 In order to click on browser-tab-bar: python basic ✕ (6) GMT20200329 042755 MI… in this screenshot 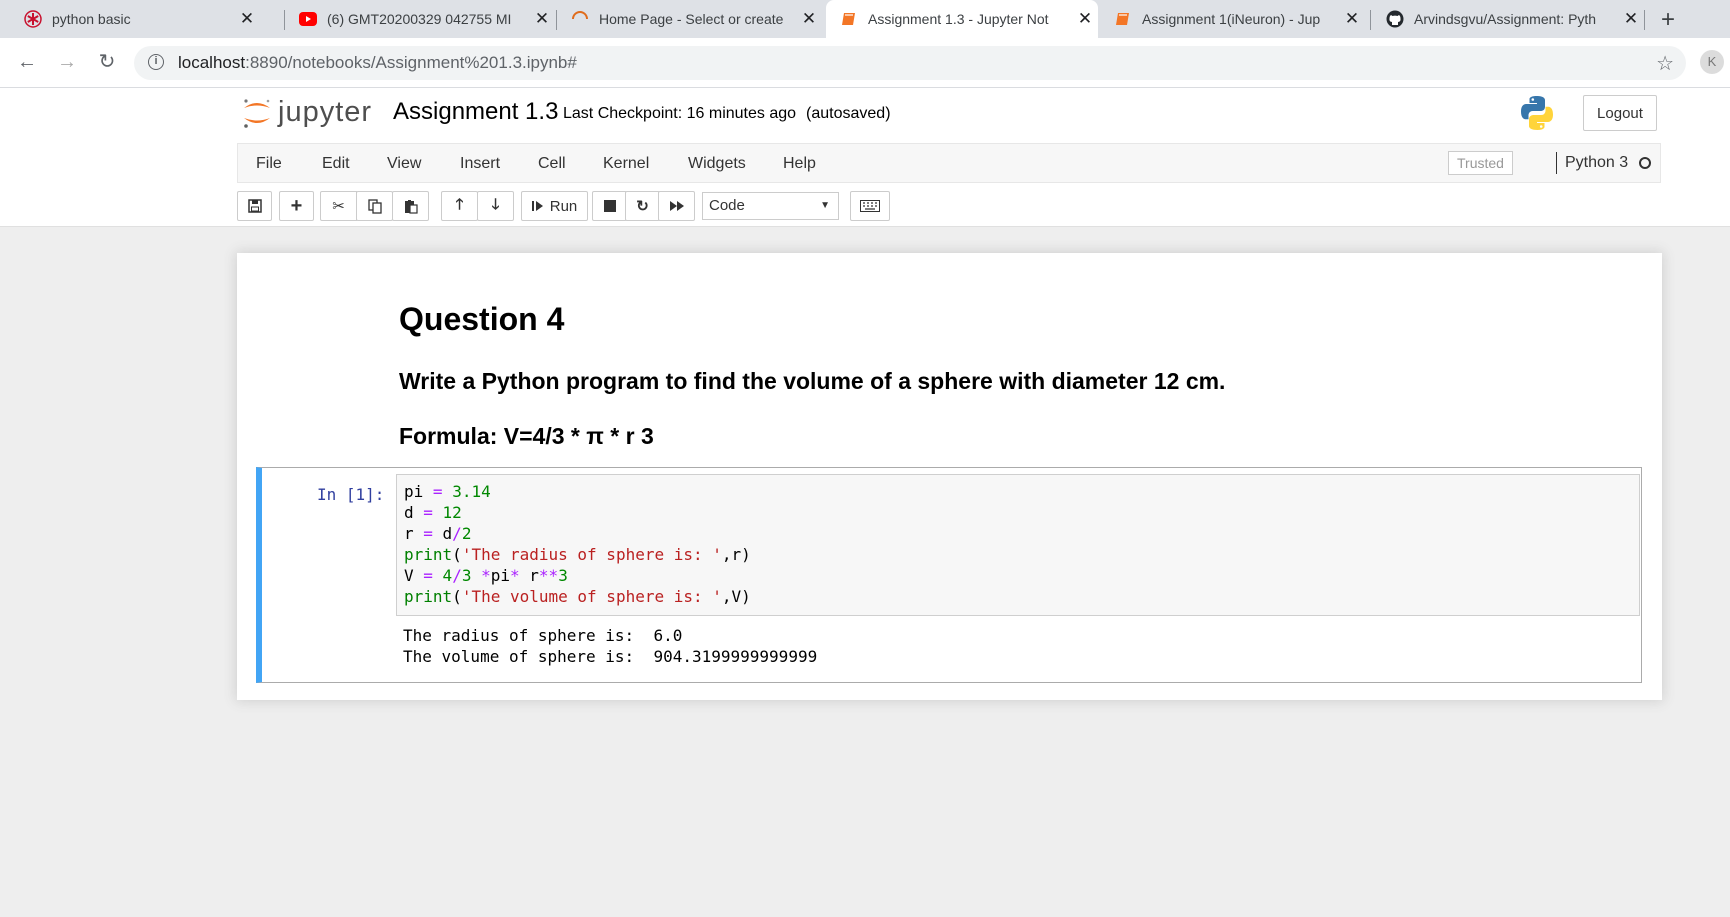, I will do `click(865, 19)`.